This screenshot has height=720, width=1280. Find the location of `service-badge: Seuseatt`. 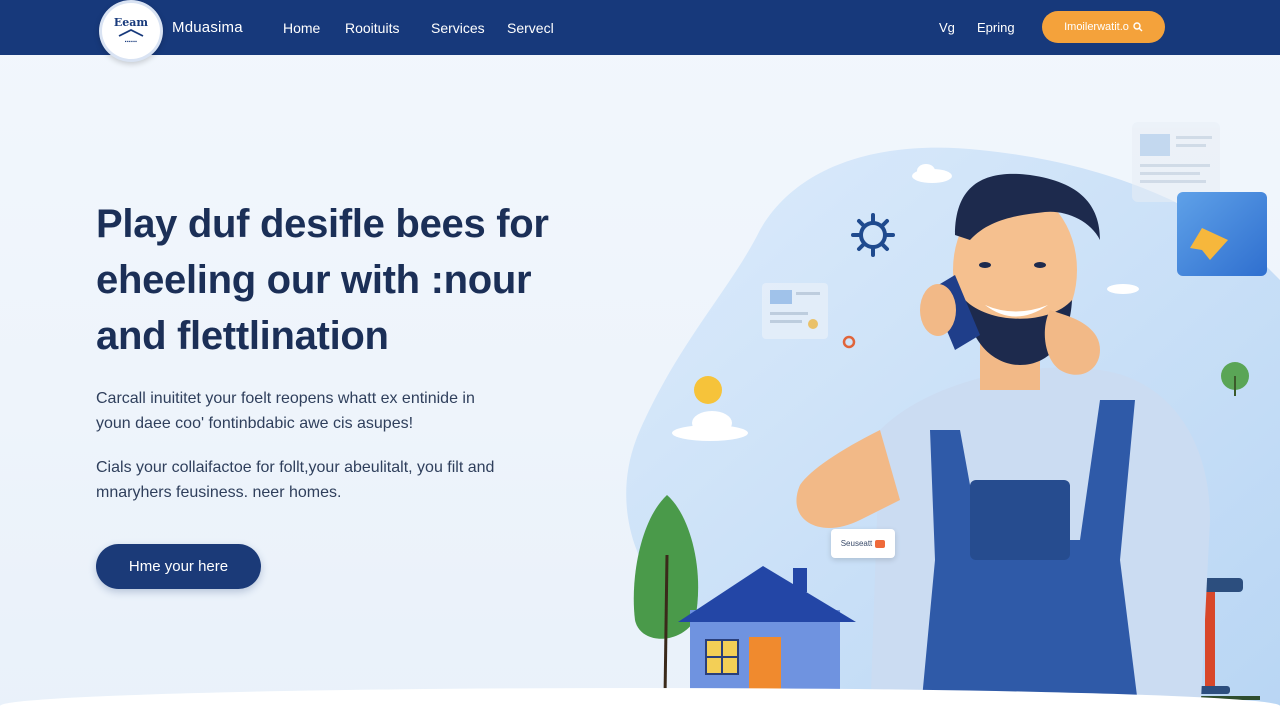

service-badge: Seuseatt is located at coordinates (863, 543).